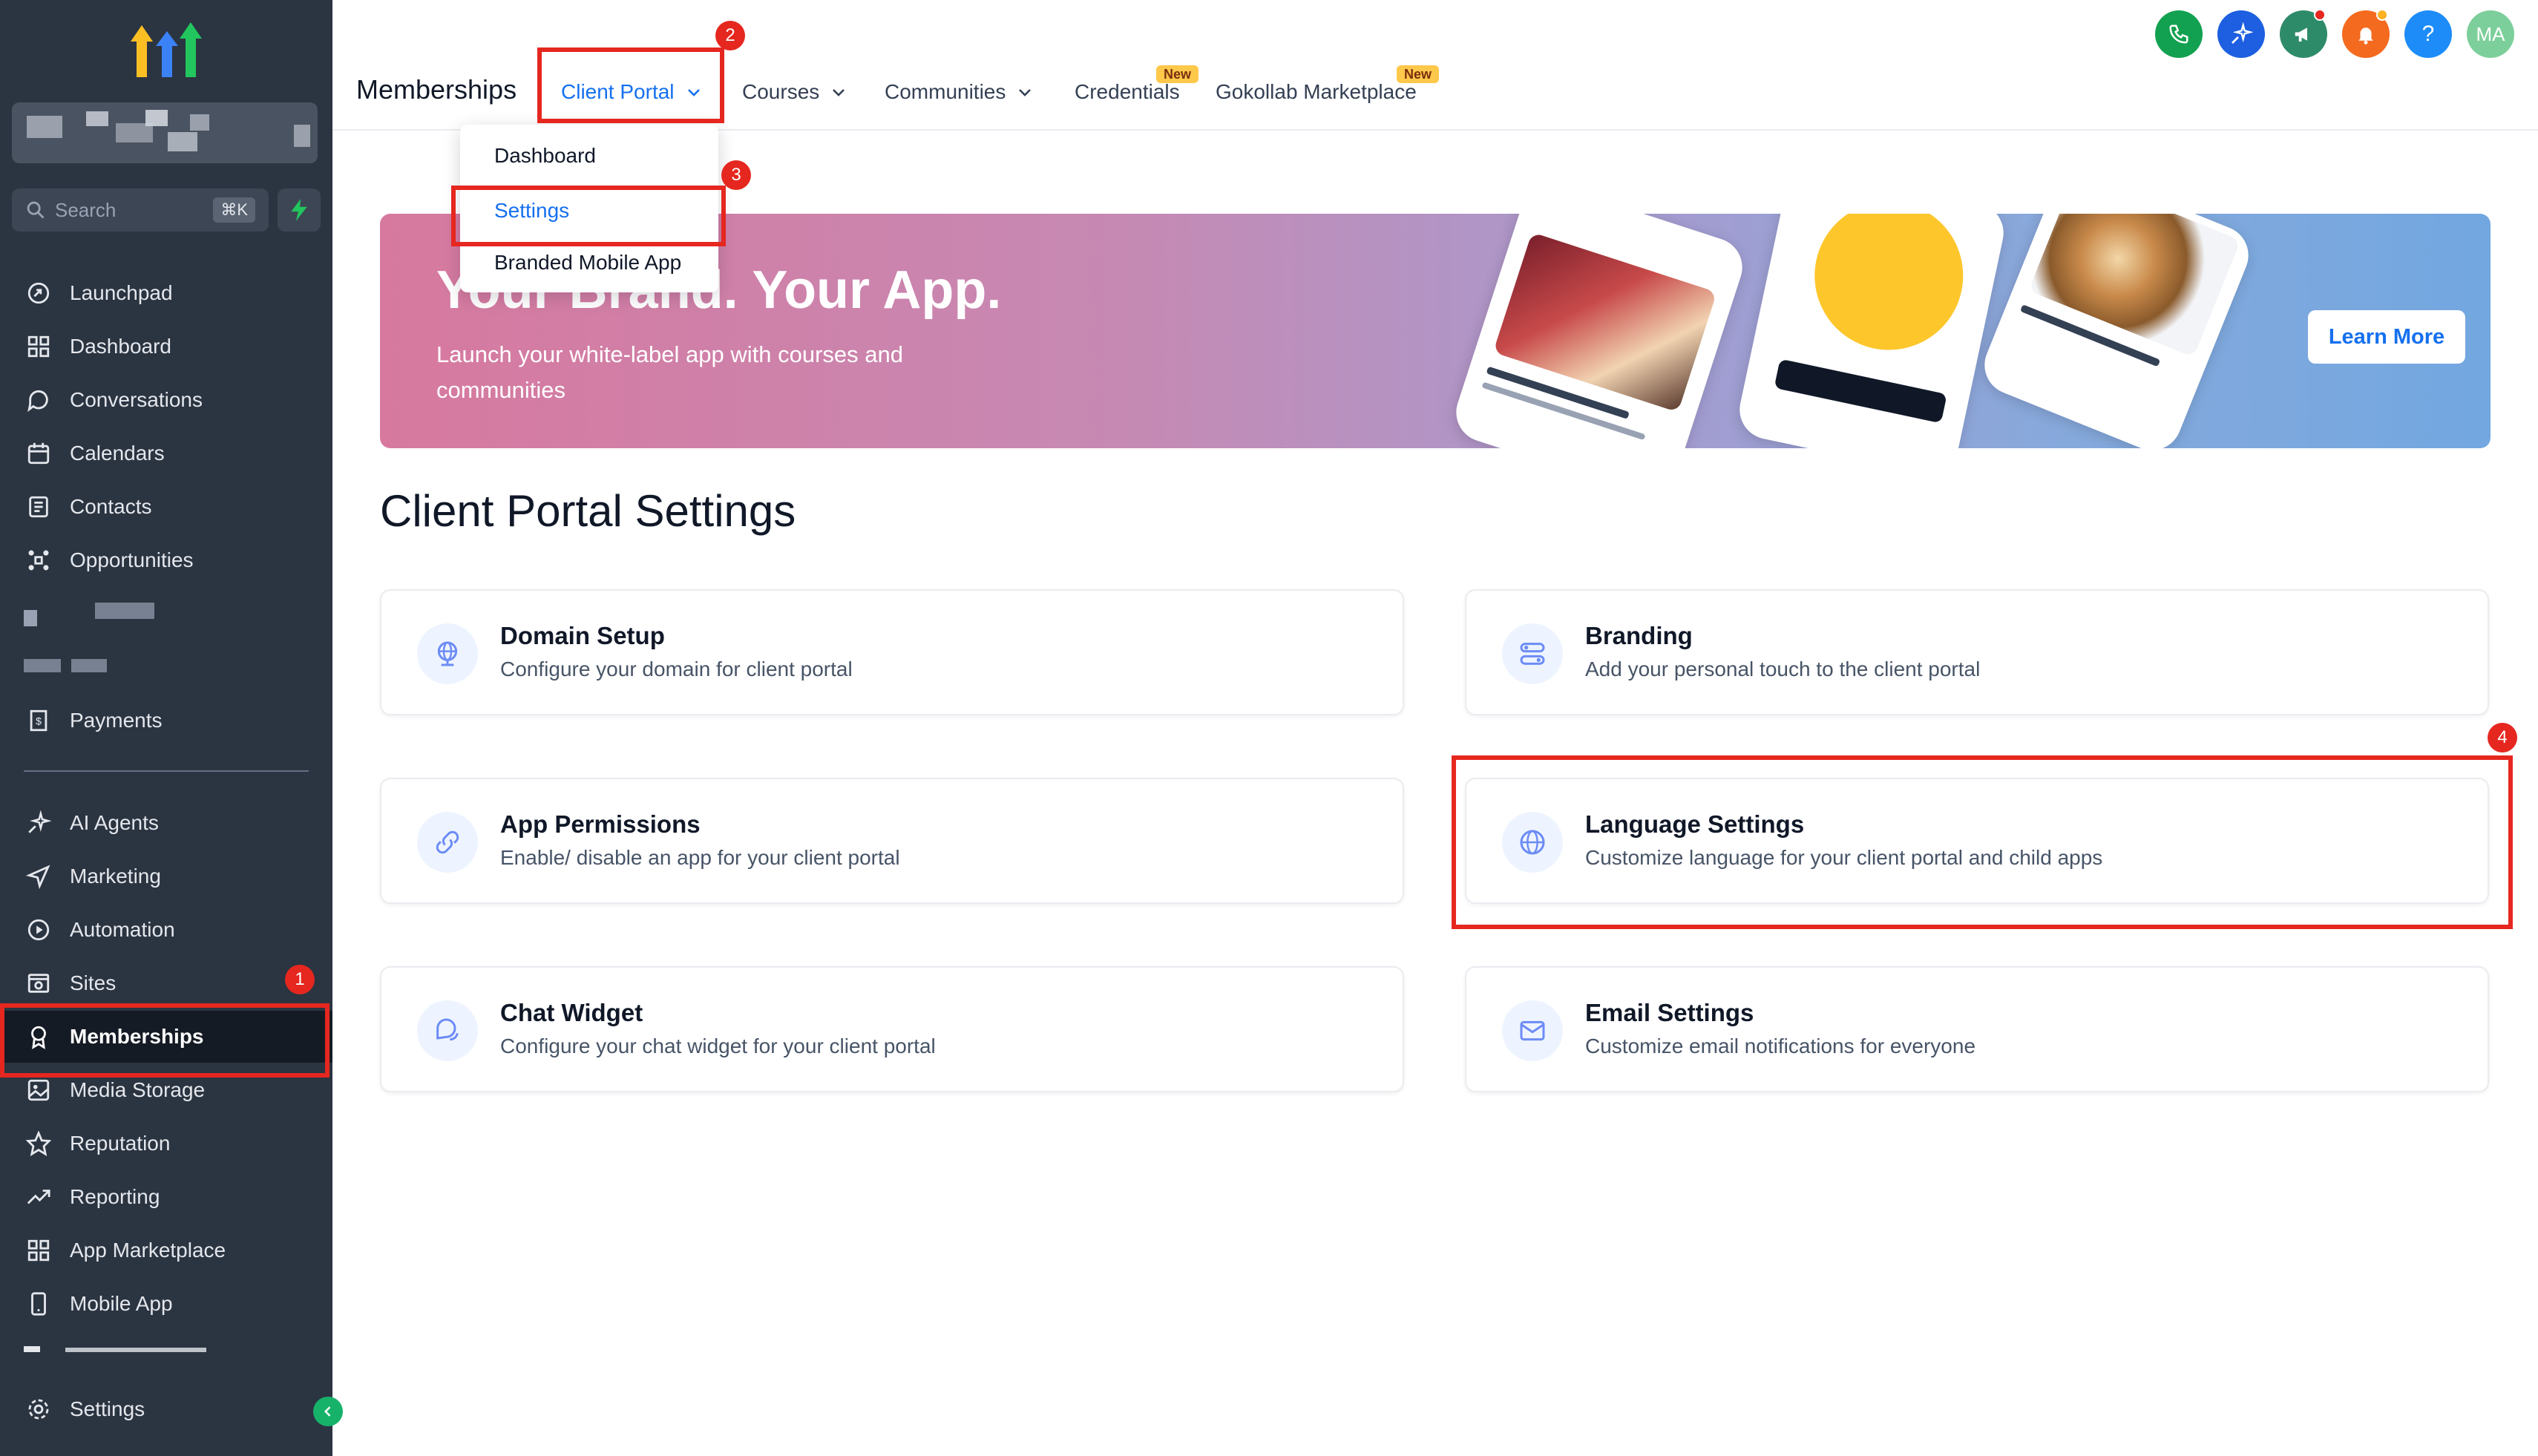  I want to click on sidebar-item-label: Settings, so click(107, 1409).